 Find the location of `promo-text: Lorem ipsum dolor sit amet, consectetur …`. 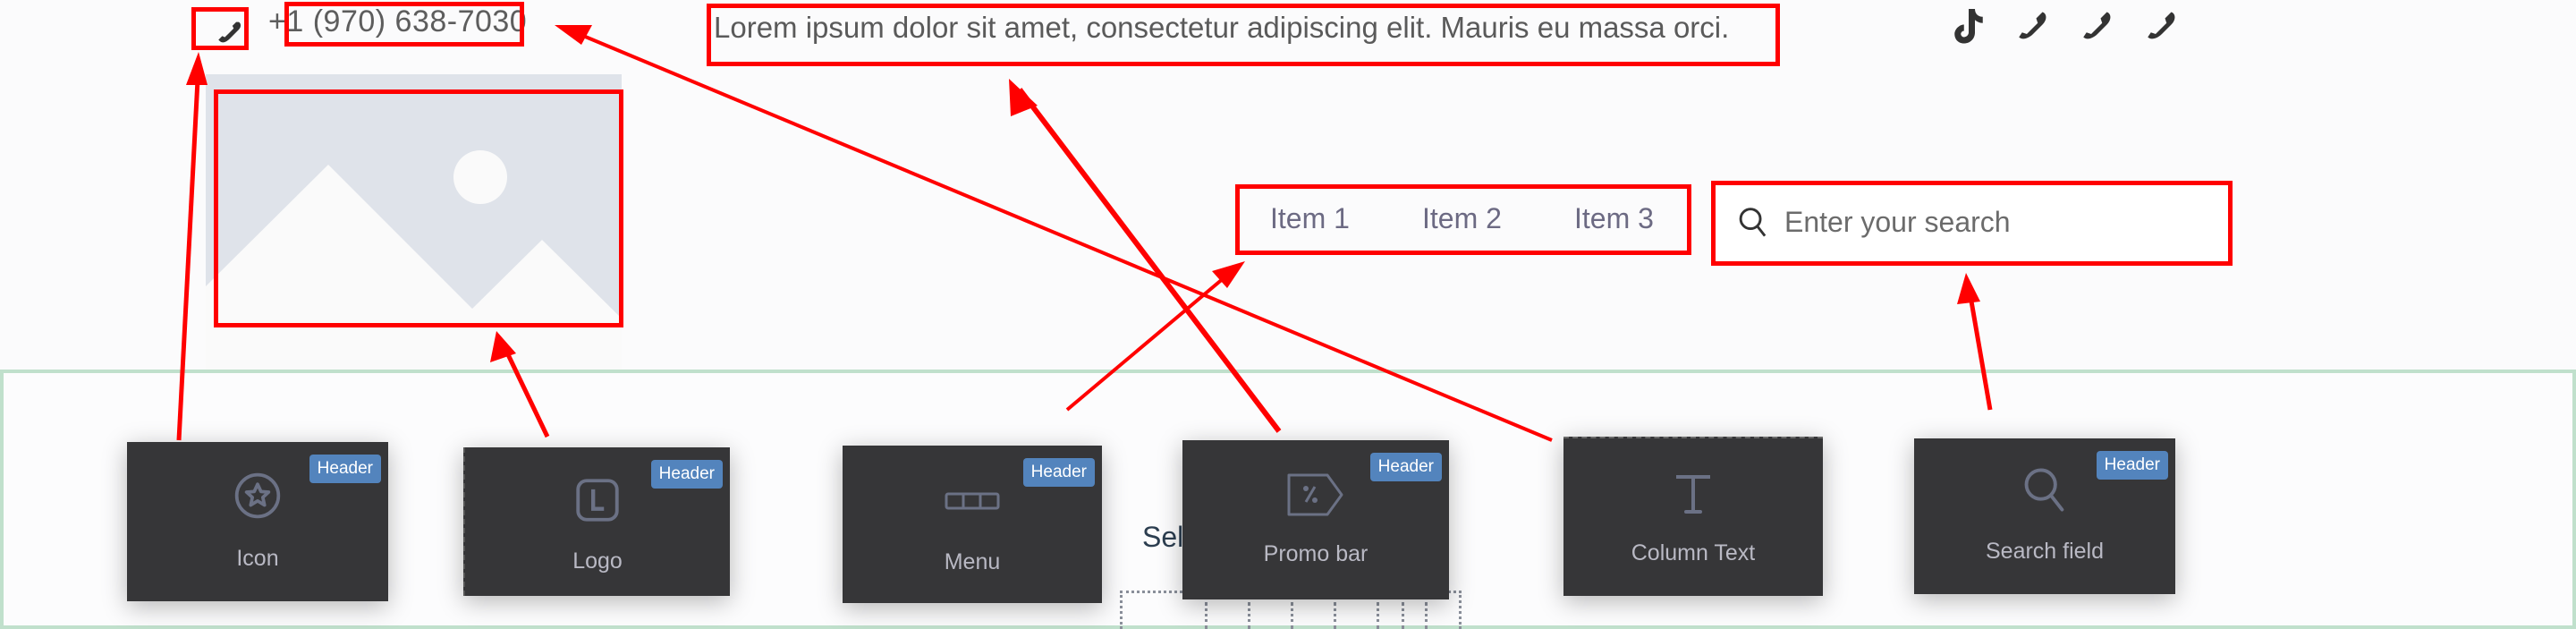

promo-text: Lorem ipsum dolor sit amet, consectetur … is located at coordinates (1222, 27).